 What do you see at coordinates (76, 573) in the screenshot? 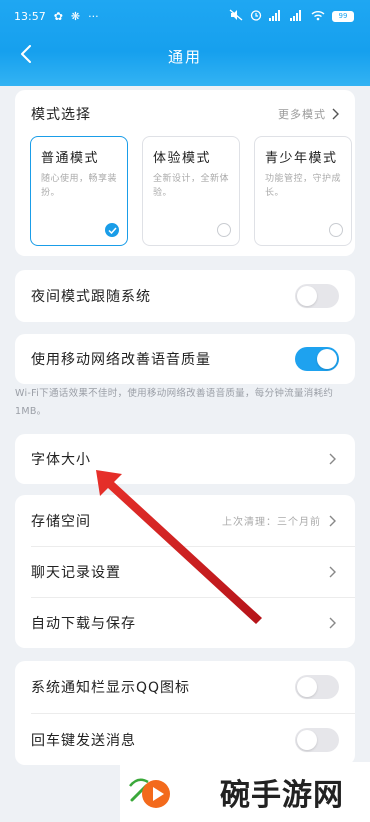
I see `chat-history-label: 聊天记录设置` at bounding box center [76, 573].